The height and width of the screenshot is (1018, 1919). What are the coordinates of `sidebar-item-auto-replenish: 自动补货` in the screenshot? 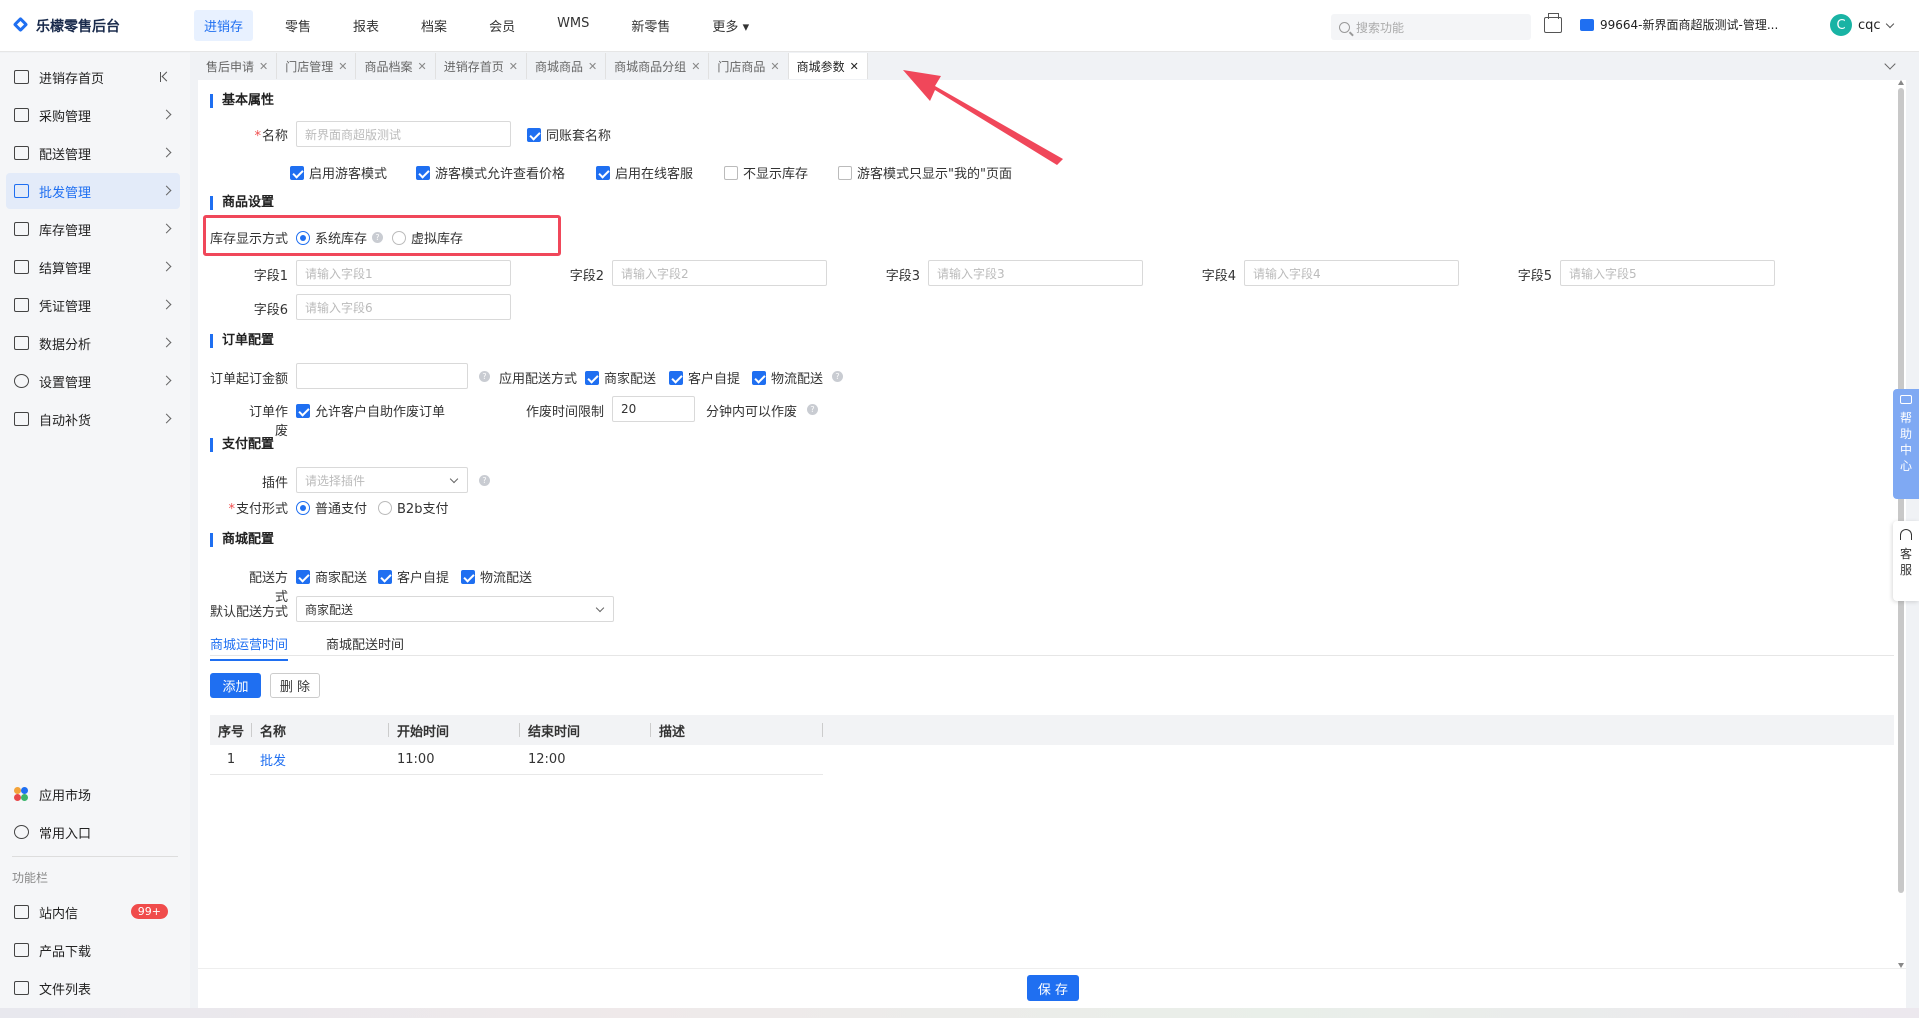 It's located at (93, 419).